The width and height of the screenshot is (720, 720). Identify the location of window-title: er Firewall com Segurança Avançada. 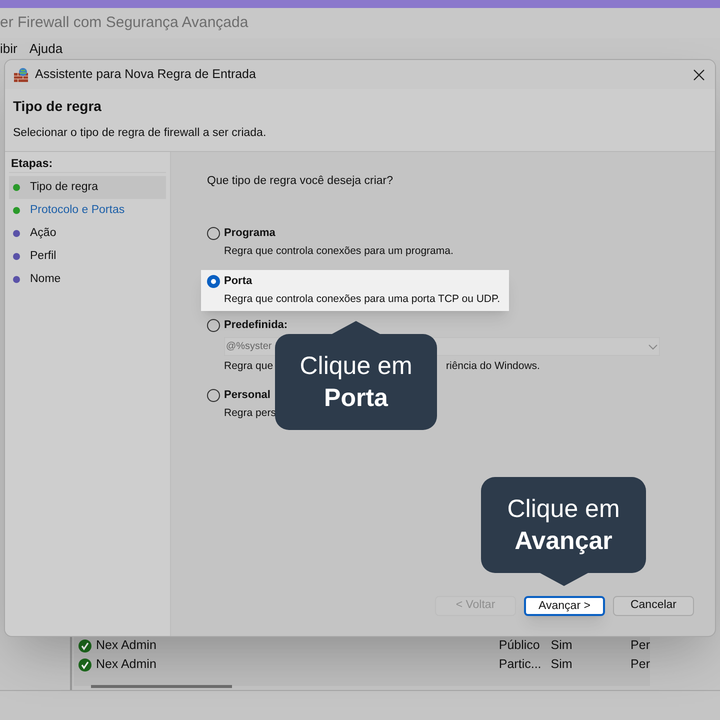
(124, 22).